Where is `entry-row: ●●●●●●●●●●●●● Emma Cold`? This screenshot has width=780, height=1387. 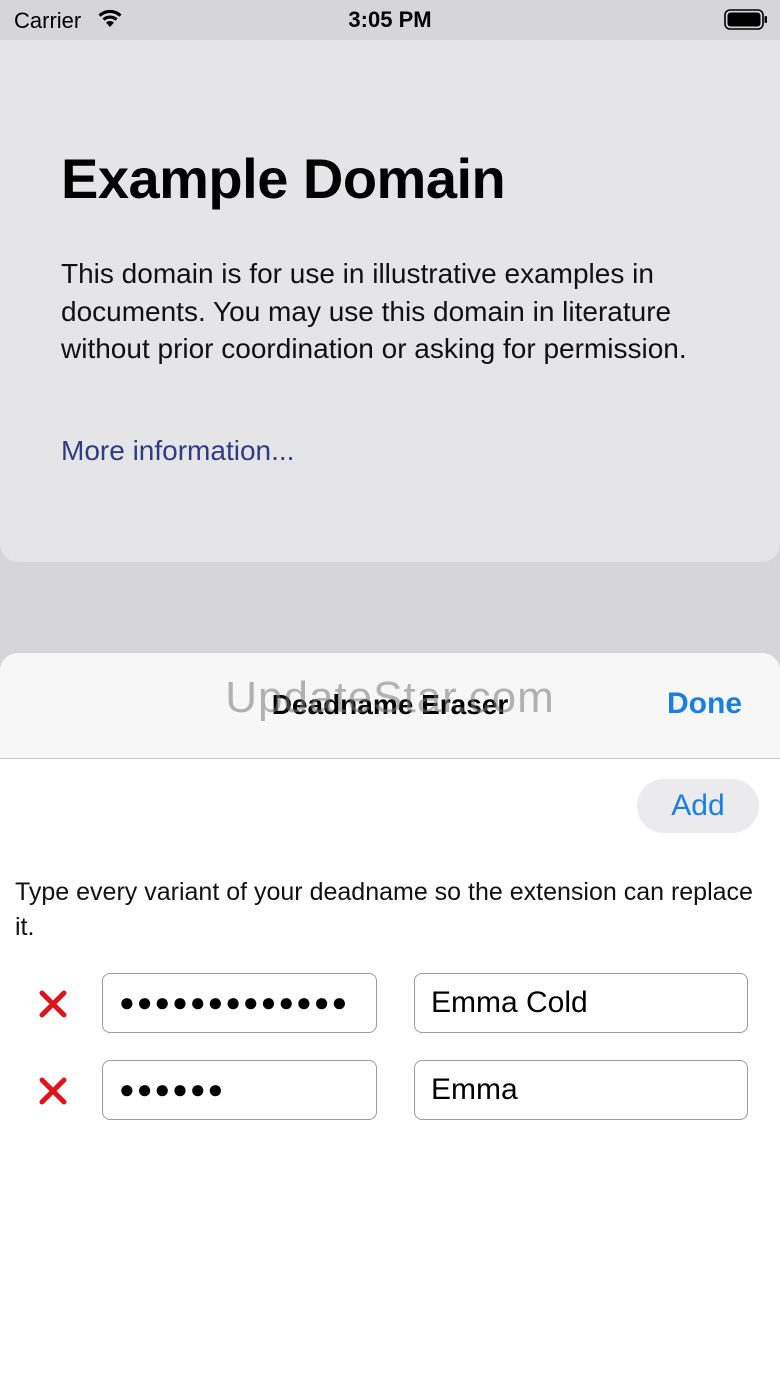 entry-row: ●●●●●●●●●●●●● Emma Cold is located at coordinates (390, 1003).